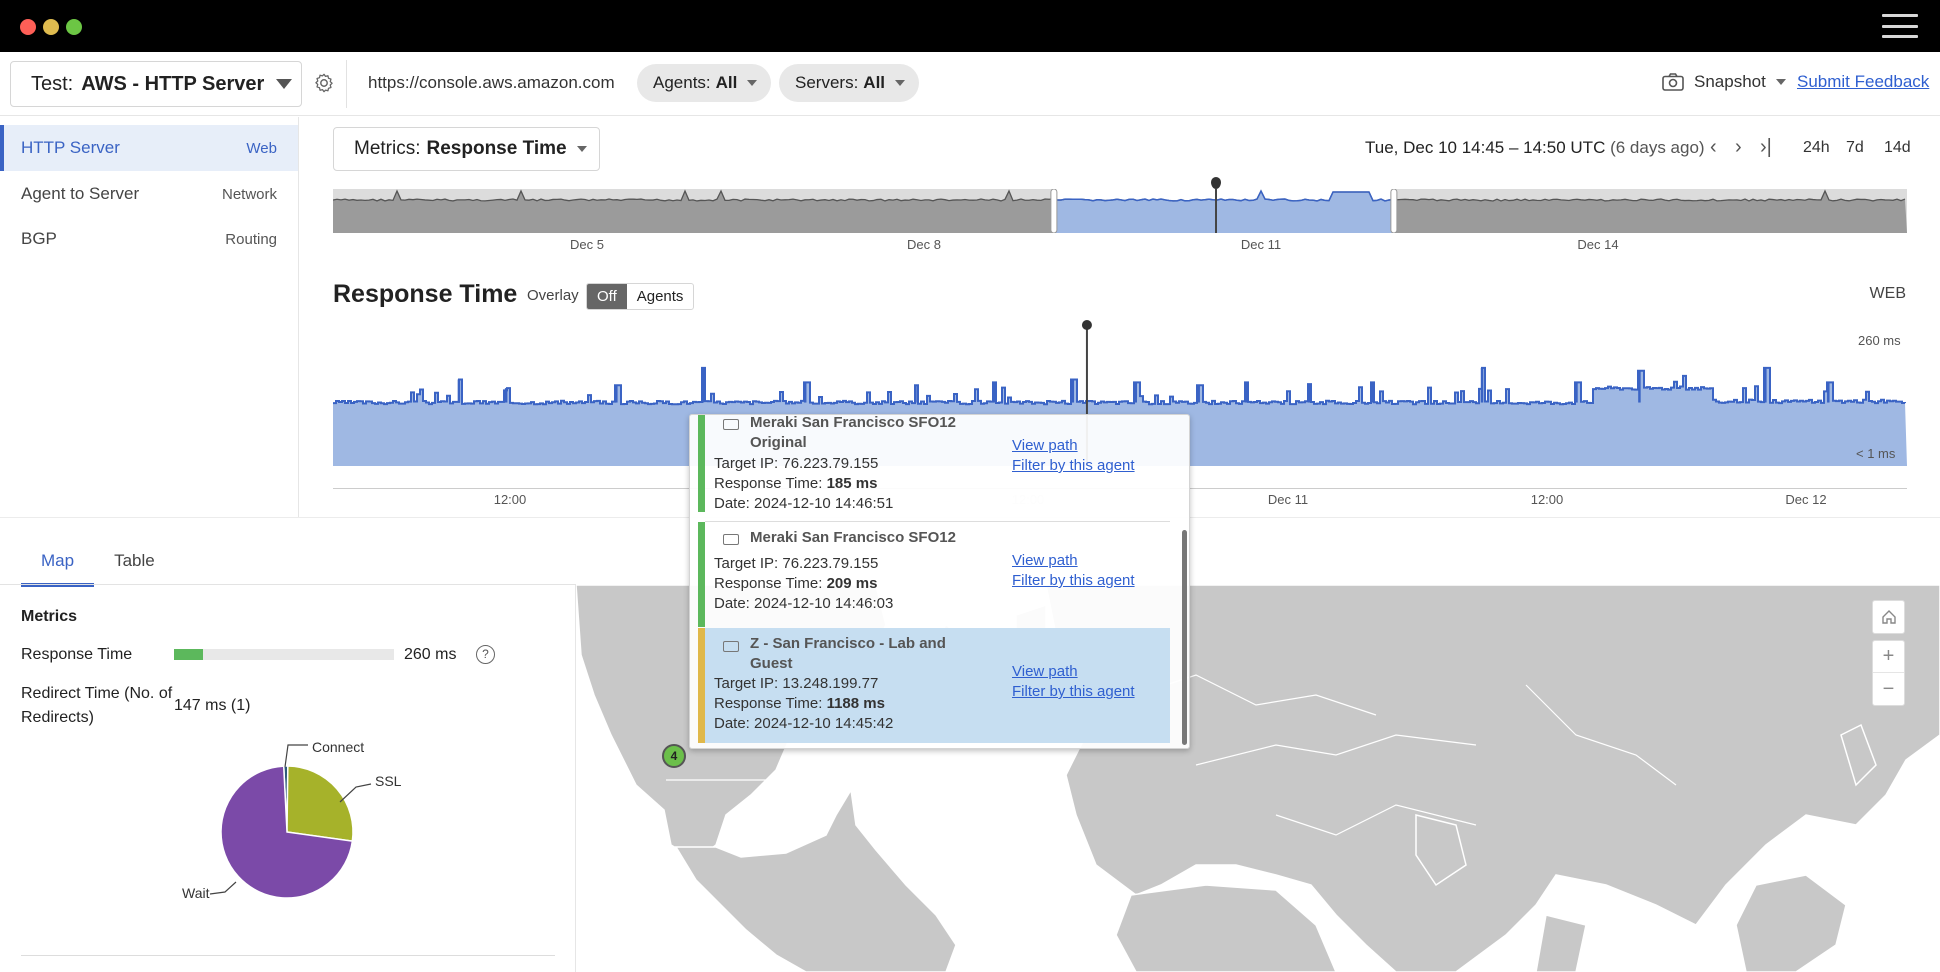 This screenshot has width=1940, height=972. Describe the element at coordinates (485, 654) in the screenshot. I see `help-icon: ?` at that location.